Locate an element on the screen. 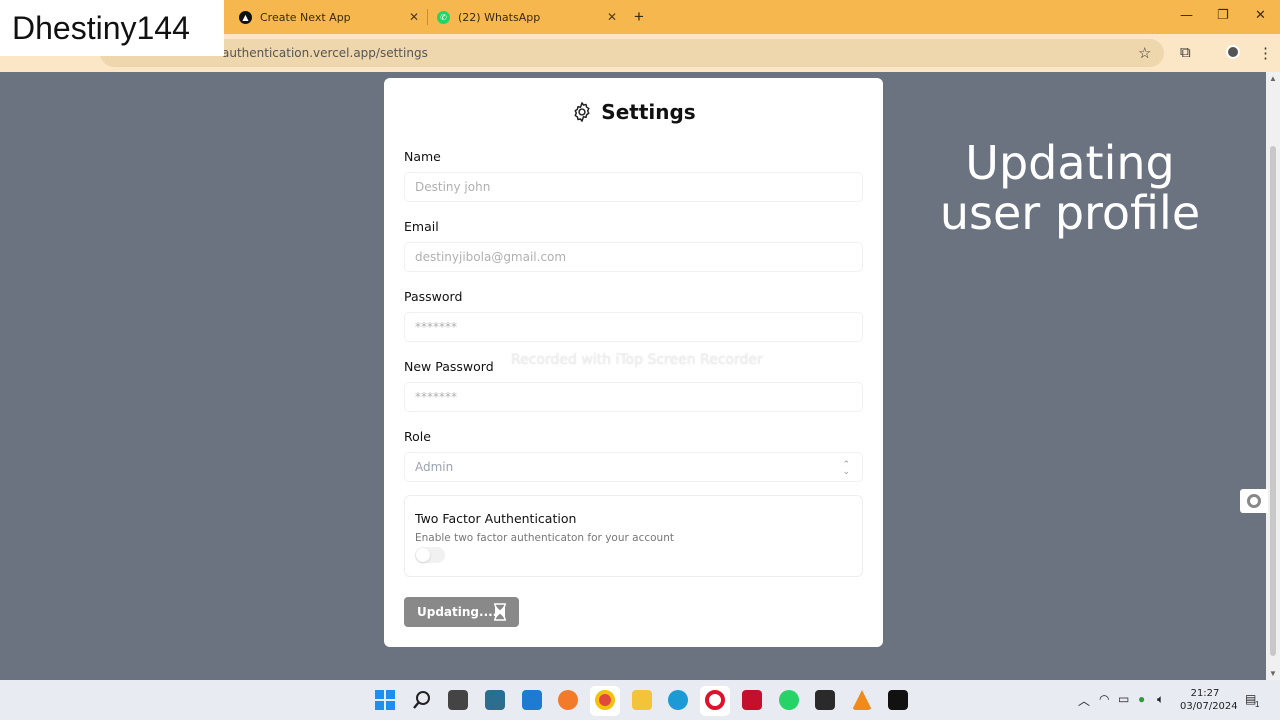  file-explorer-icon is located at coordinates (642, 700).